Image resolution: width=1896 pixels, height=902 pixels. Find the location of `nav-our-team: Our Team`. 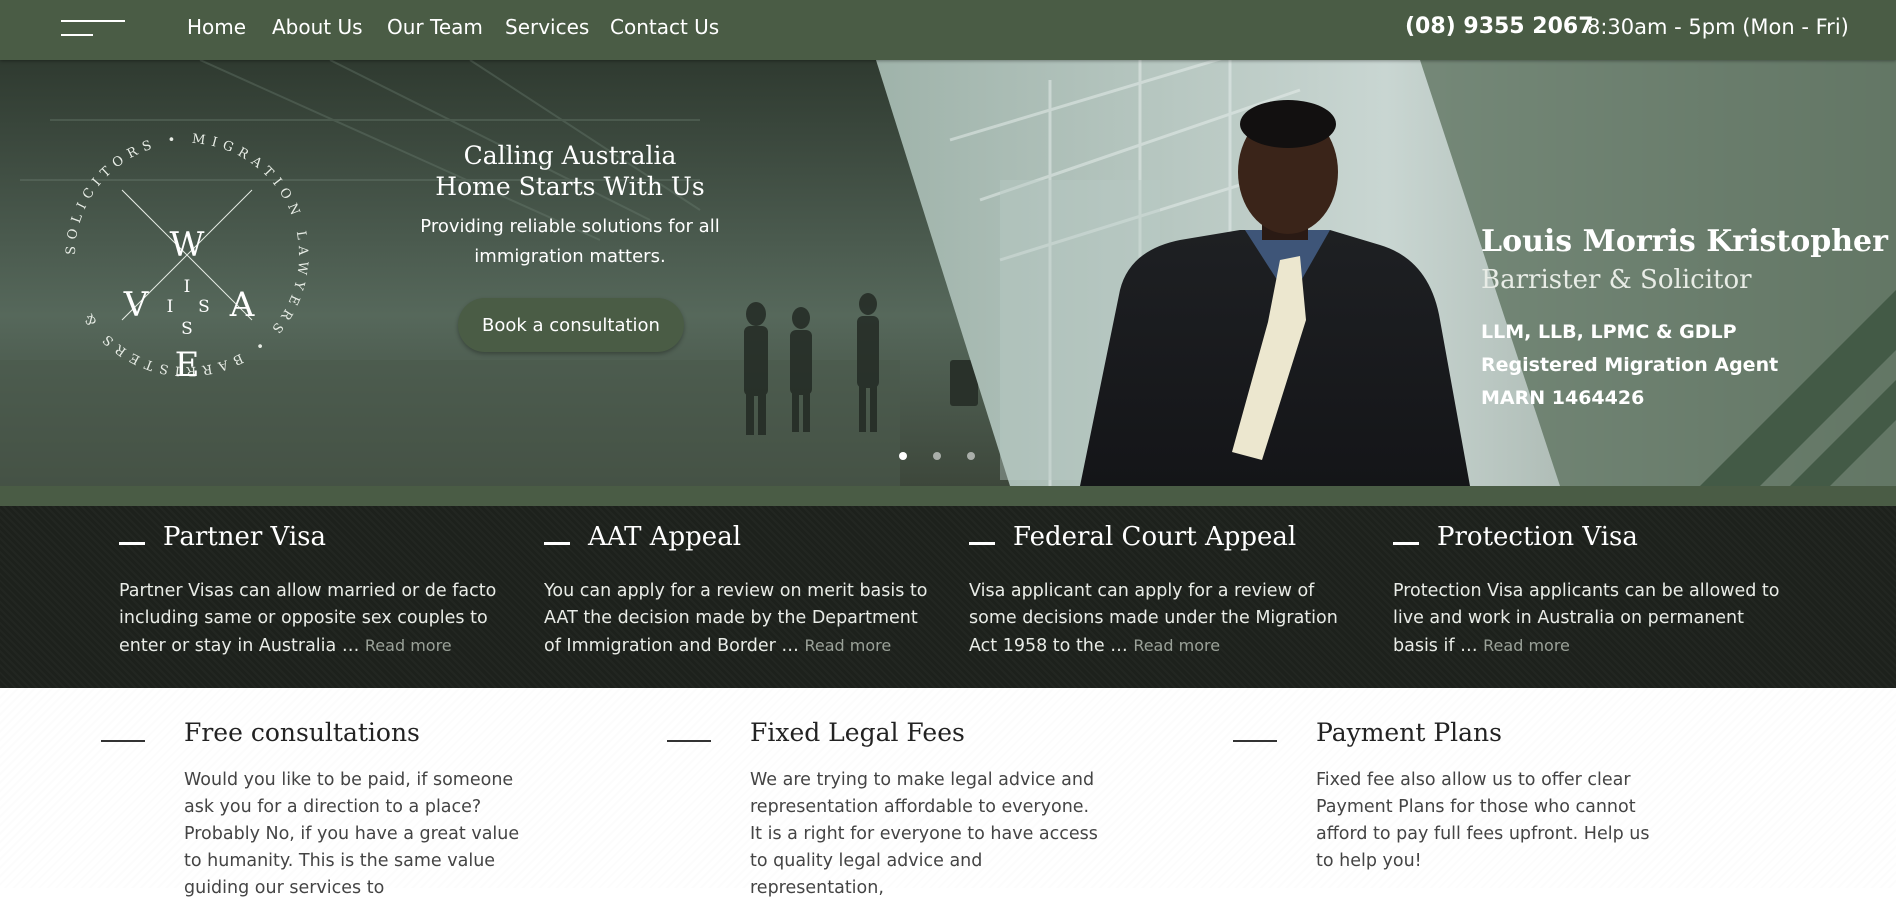

nav-our-team: Our Team is located at coordinates (435, 27).